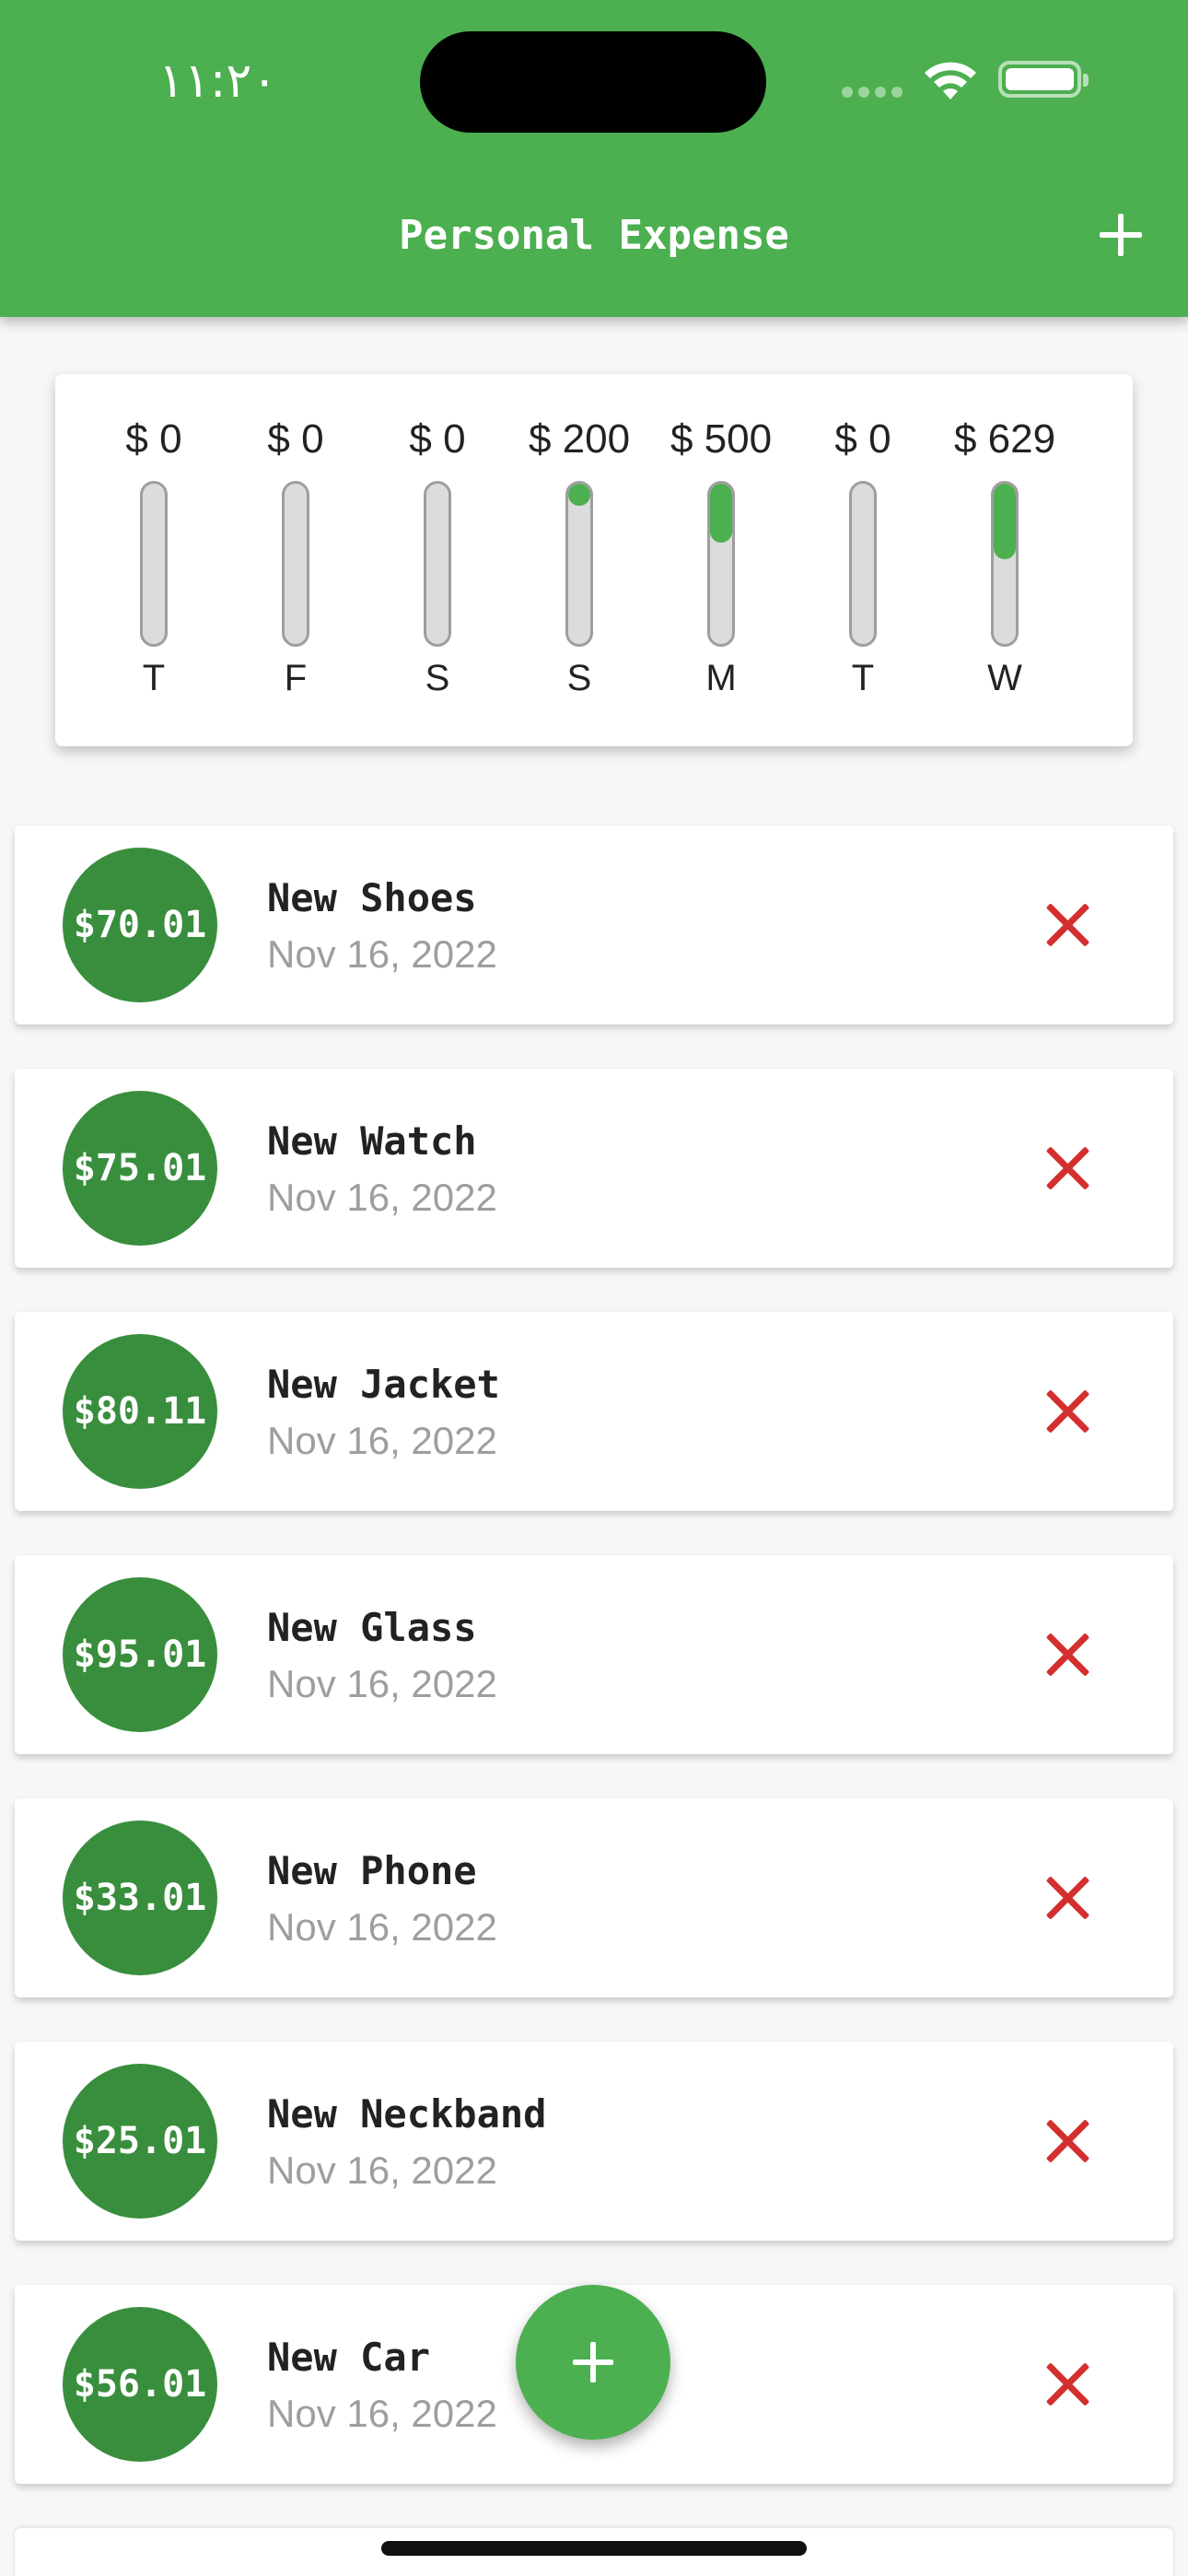 This screenshot has height=2576, width=1188. Describe the element at coordinates (1004, 439) in the screenshot. I see `bar-amount: $ 629` at that location.